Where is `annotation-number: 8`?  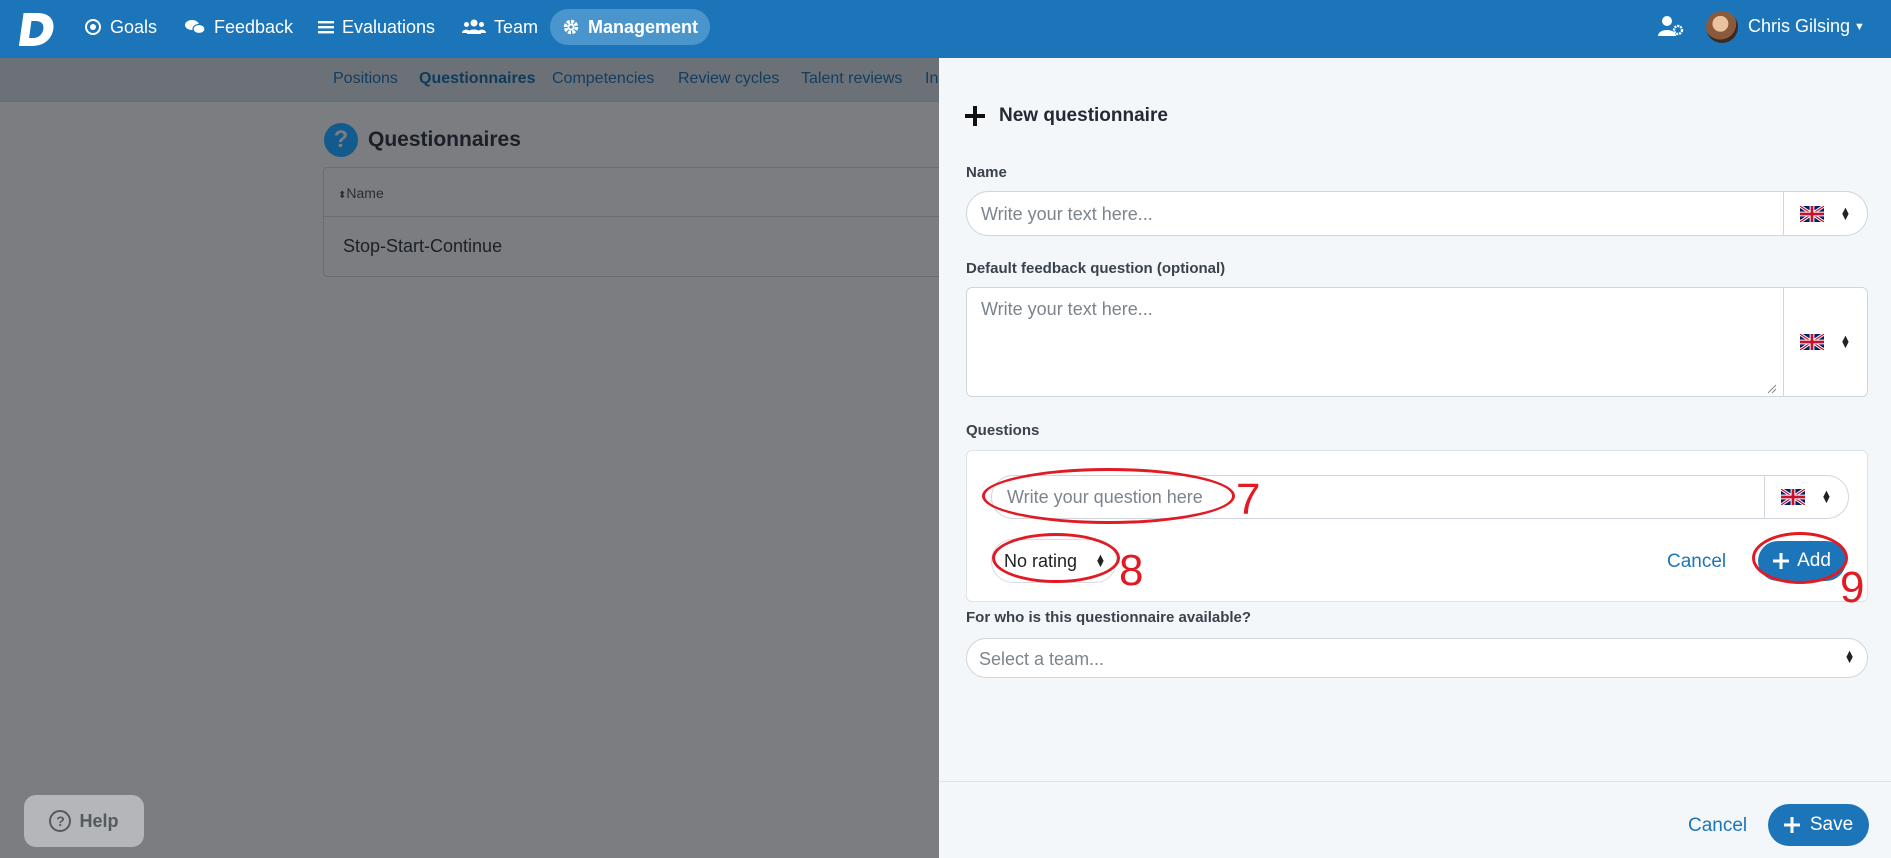
annotation-number: 8 is located at coordinates (1131, 570).